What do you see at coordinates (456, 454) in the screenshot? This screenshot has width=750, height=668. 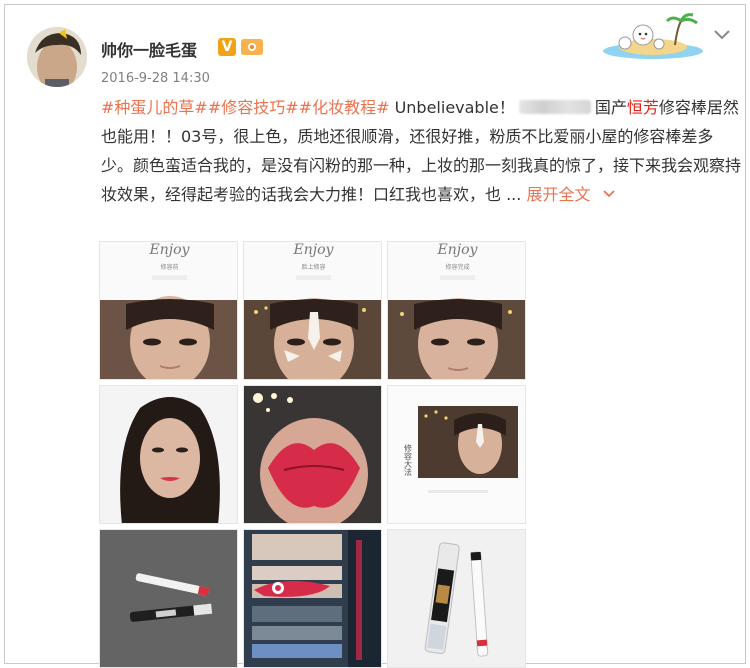 I see `photo-thumbnail: 修容大法` at bounding box center [456, 454].